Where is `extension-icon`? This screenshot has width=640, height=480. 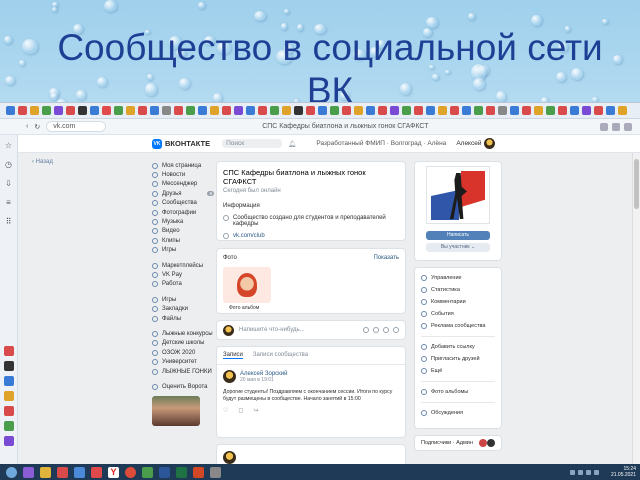
extension-icon is located at coordinates (616, 126).